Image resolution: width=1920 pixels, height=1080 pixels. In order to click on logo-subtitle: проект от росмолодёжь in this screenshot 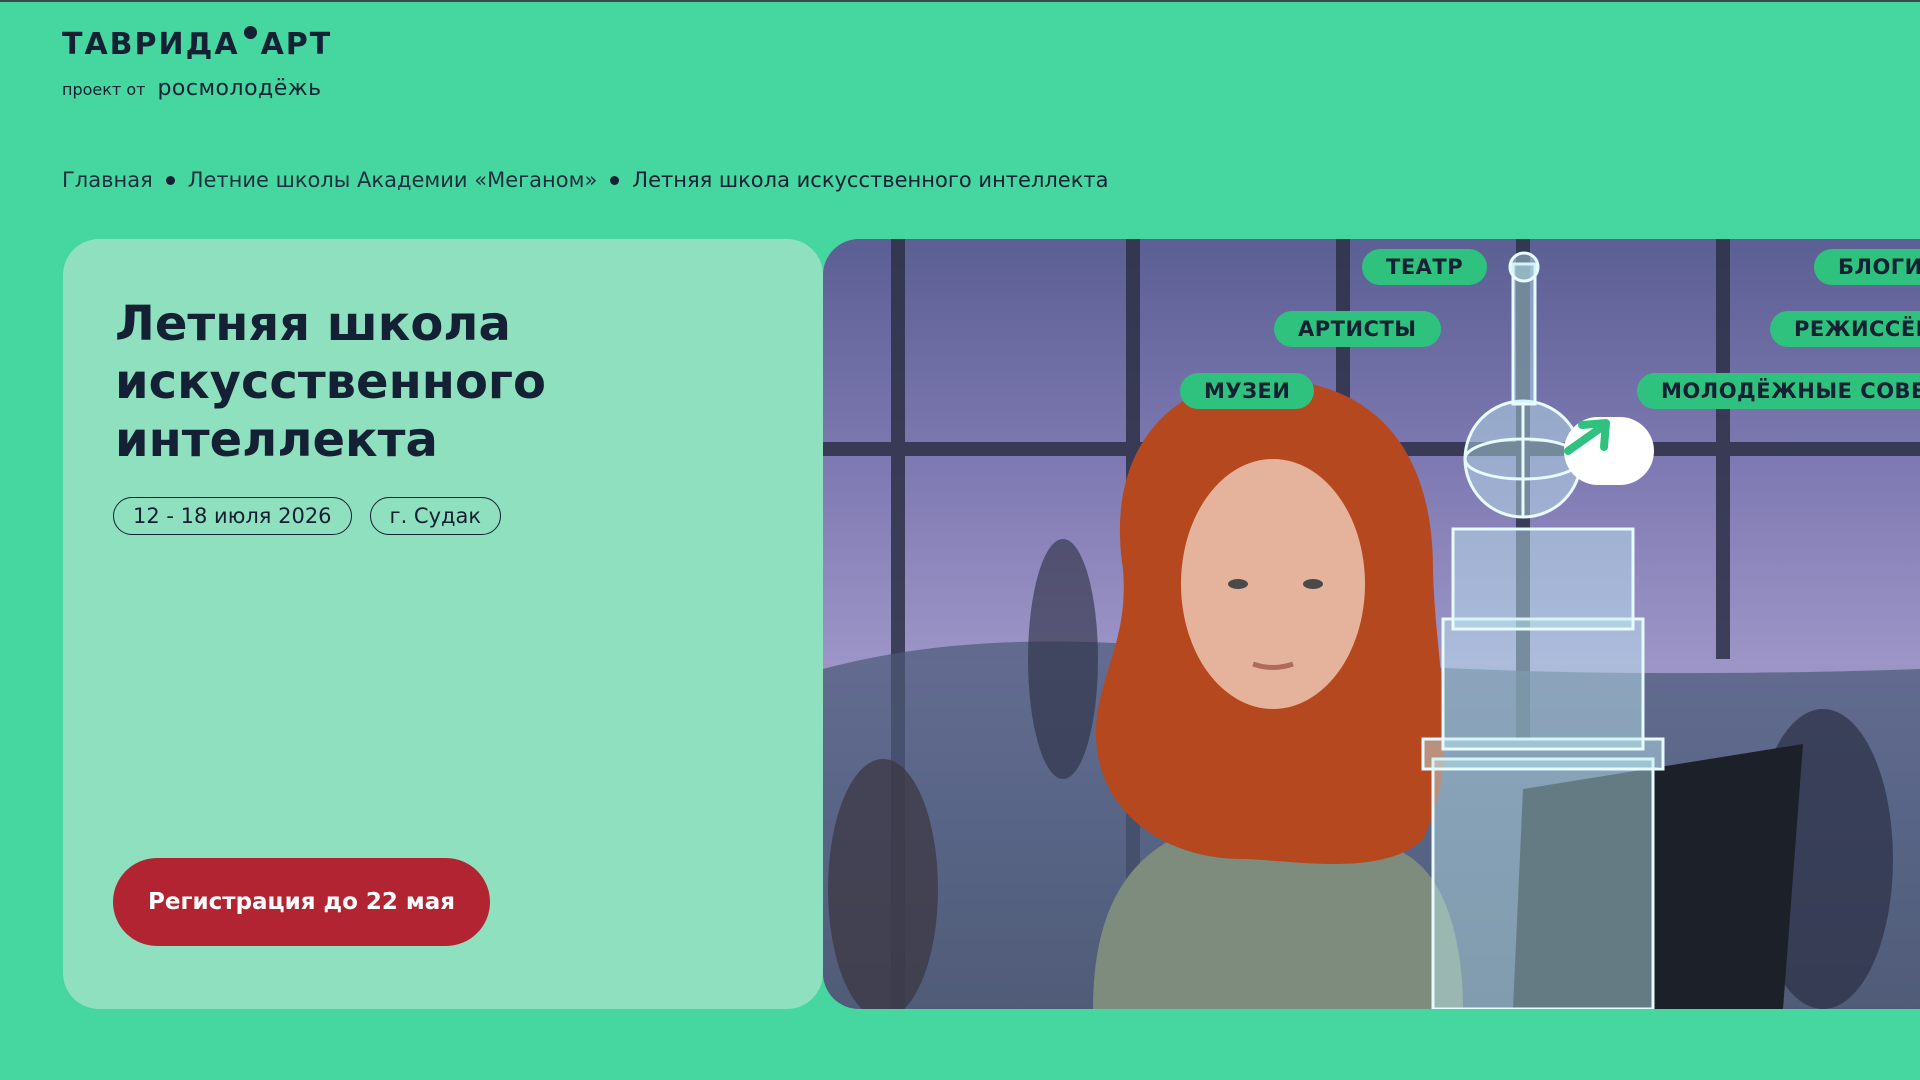, I will do `click(197, 88)`.